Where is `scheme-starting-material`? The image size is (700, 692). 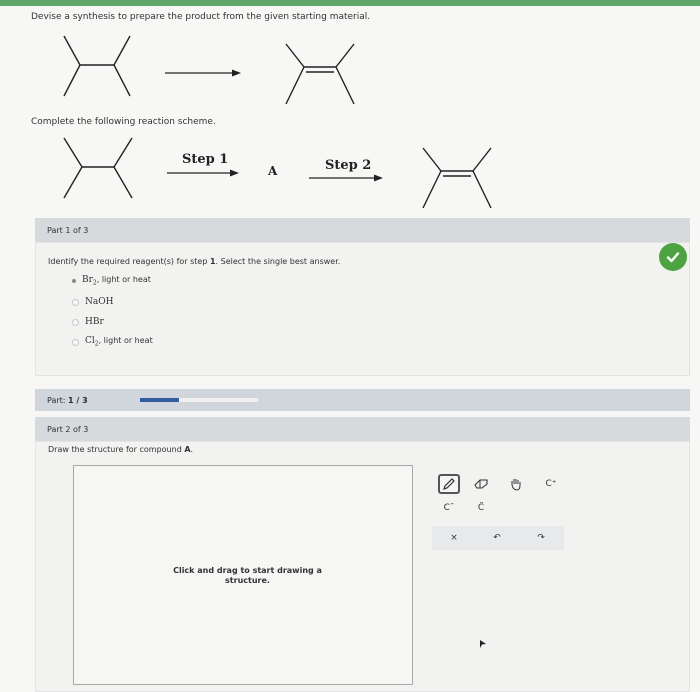 scheme-starting-material is located at coordinates (98, 168).